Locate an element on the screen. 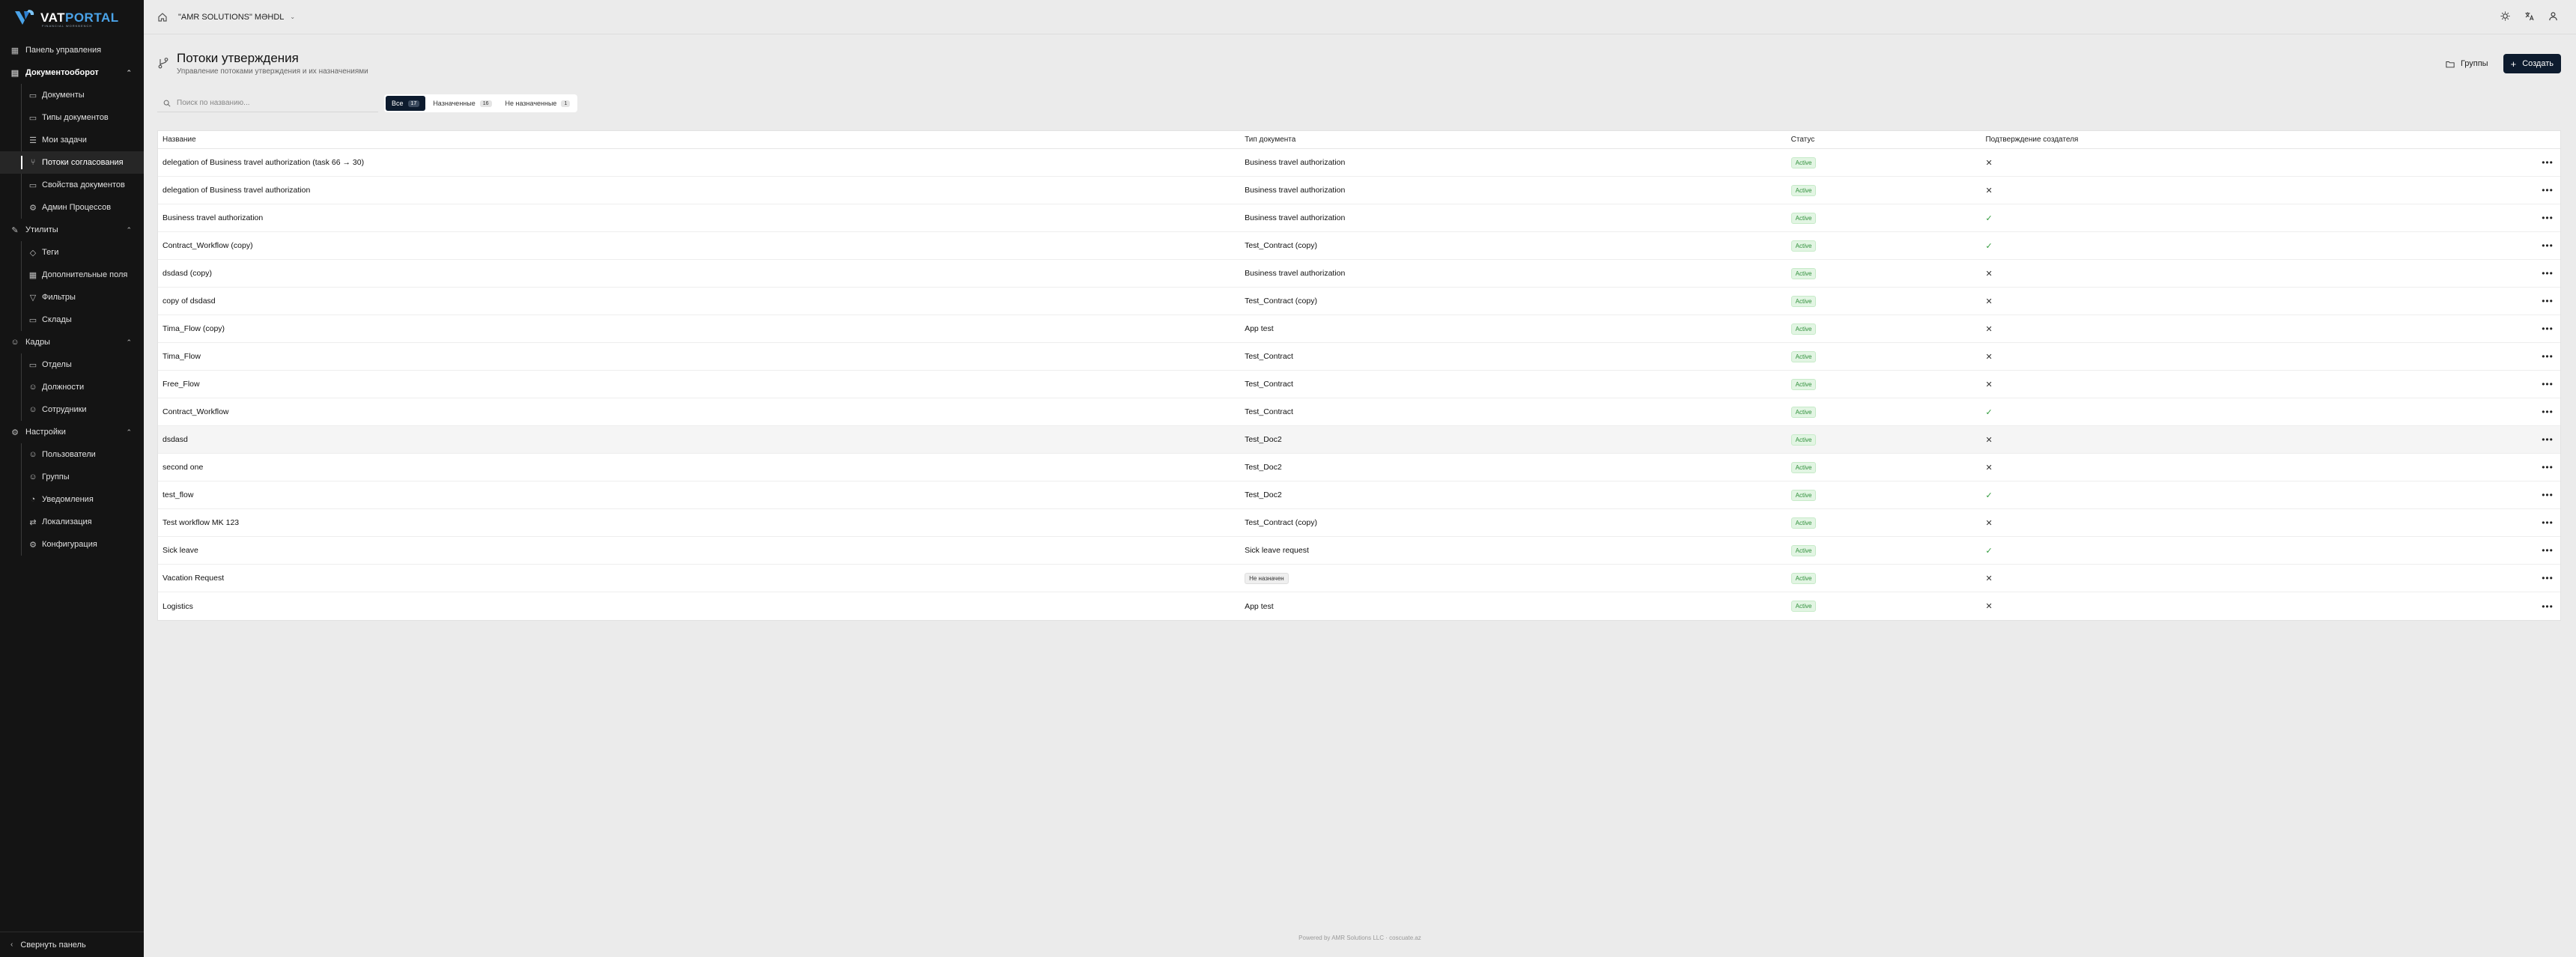 Image resolution: width=2576 pixels, height=957 pixels. sidebar-item-document-flow: ▤ Документооборот ⌃ is located at coordinates (72, 73).